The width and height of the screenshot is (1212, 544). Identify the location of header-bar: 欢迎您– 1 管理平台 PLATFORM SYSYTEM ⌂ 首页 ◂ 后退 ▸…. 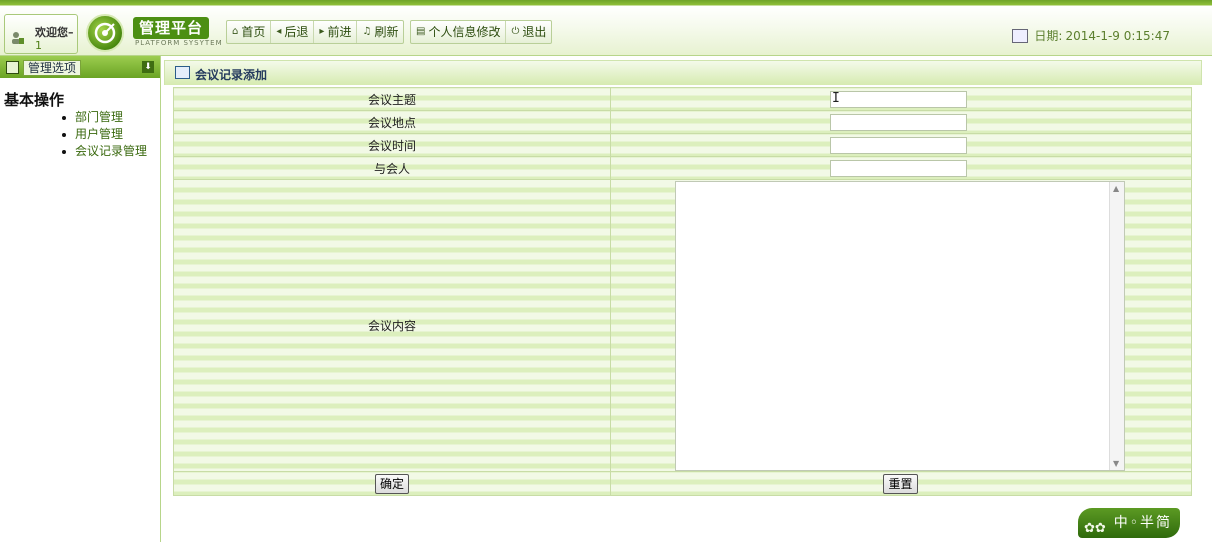
(606, 28).